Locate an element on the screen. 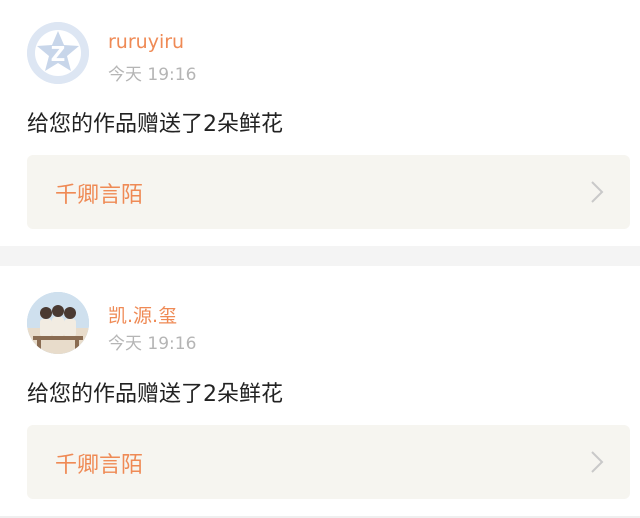  svg-text: Z is located at coordinates (58, 54).